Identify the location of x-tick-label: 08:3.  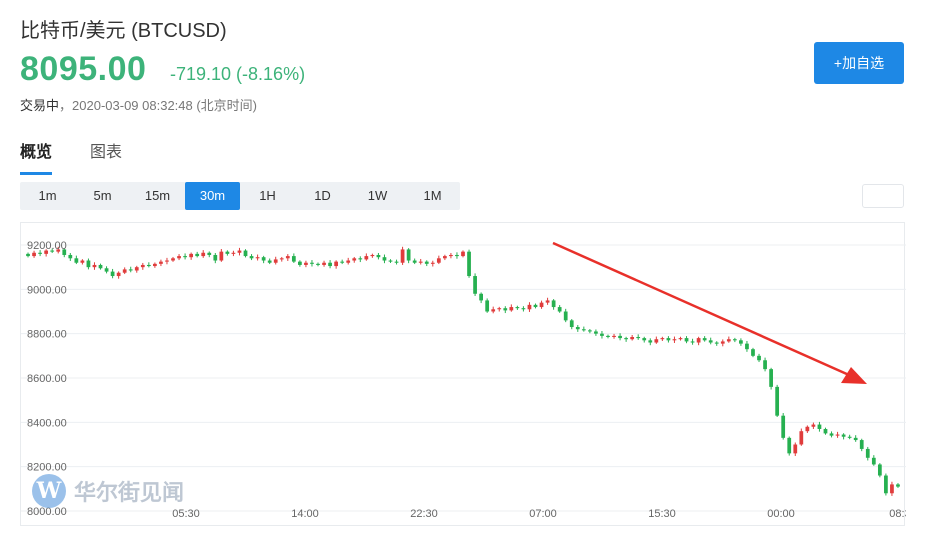
(897, 514).